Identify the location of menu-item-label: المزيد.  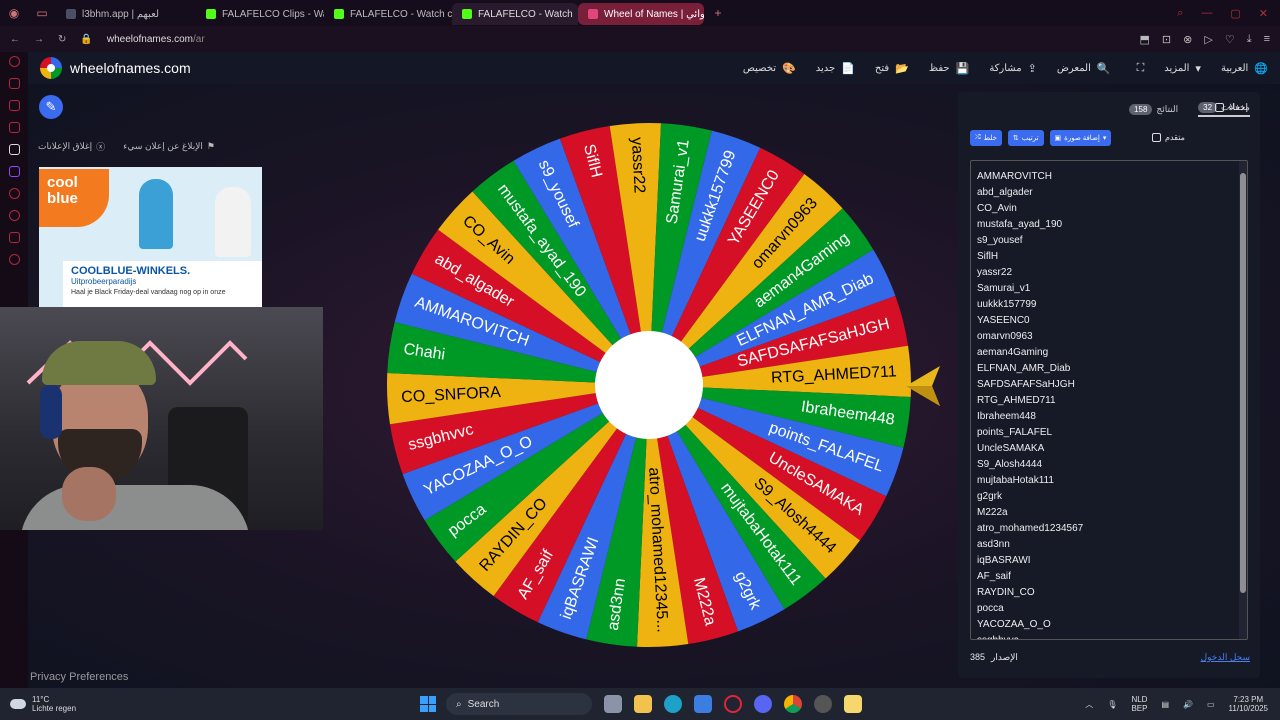
(1177, 68).